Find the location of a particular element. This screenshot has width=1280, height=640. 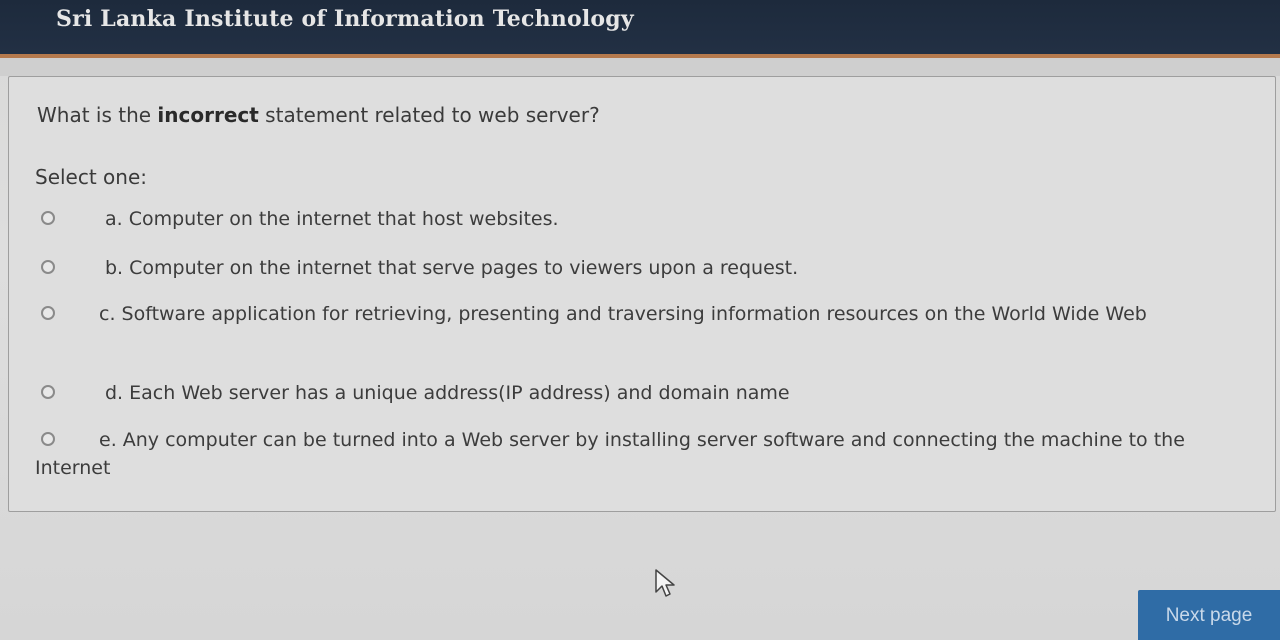

header-subbar is located at coordinates (640, 67).